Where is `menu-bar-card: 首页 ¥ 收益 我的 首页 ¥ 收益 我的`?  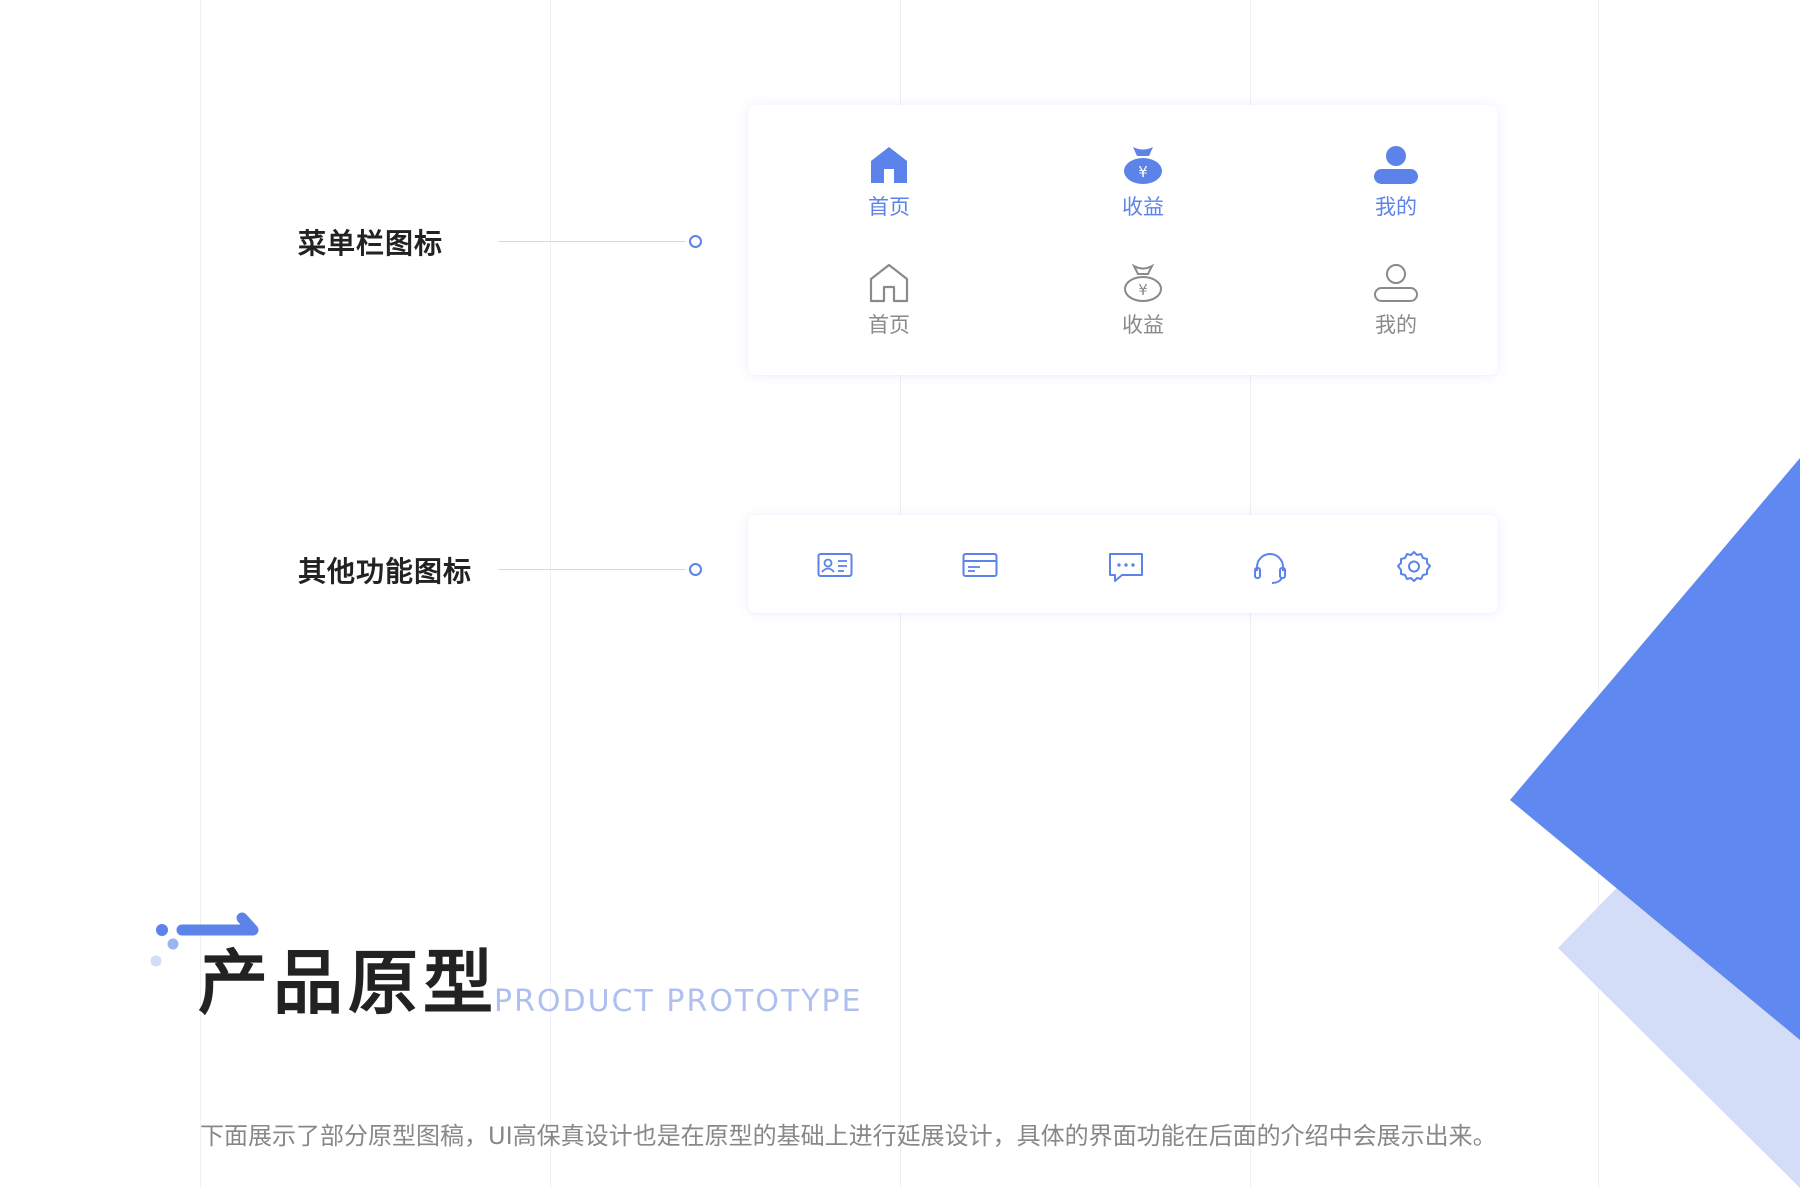
menu-bar-card: 首页 ¥ 收益 我的 首页 ¥ 收益 我的 is located at coordinates (1123, 240).